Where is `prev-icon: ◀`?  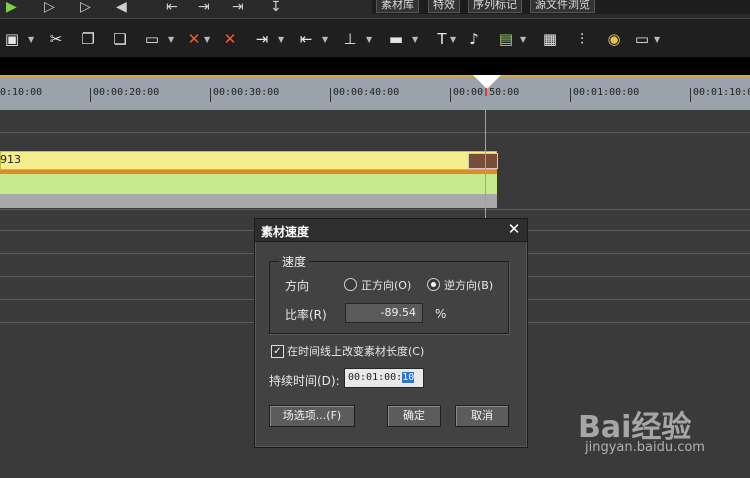 prev-icon: ◀ is located at coordinates (121, 7).